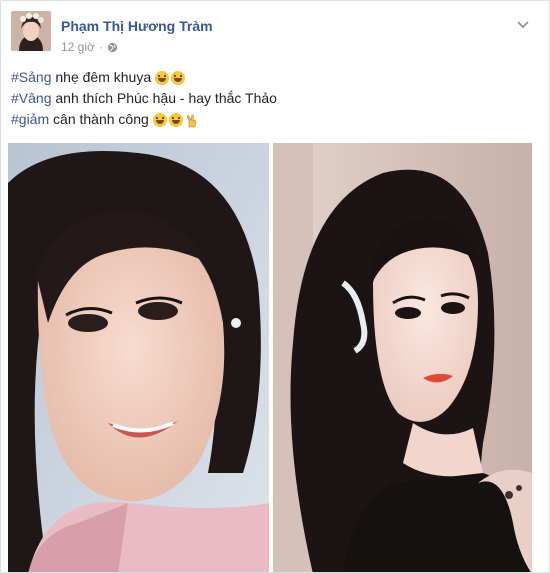 This screenshot has height=573, width=550. Describe the element at coordinates (101, 77) in the screenshot. I see `line-text: nhẹ đêm khuya` at that location.